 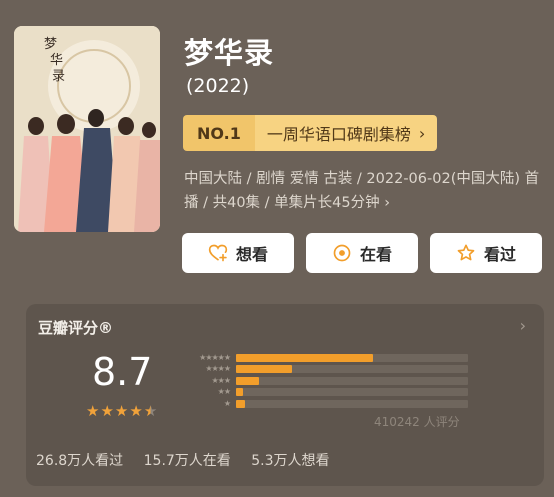 What do you see at coordinates (218, 253) in the screenshot?
I see `heart-plus-icon` at bounding box center [218, 253].